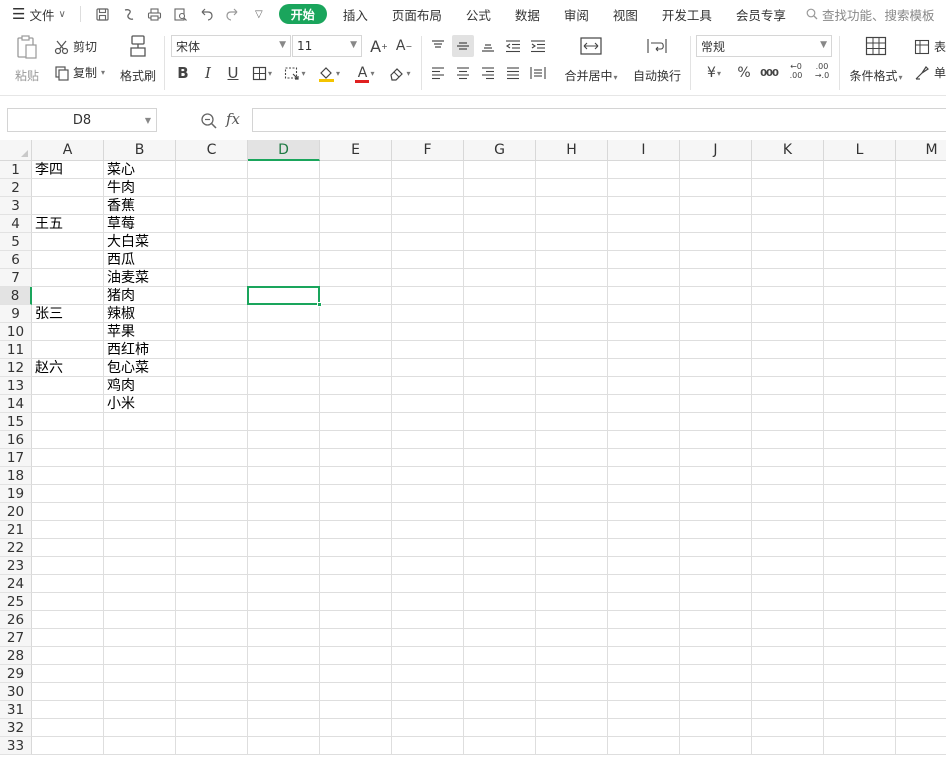 This screenshot has height=760, width=946. Describe the element at coordinates (500, 188) in the screenshot. I see `cell-g2` at that location.